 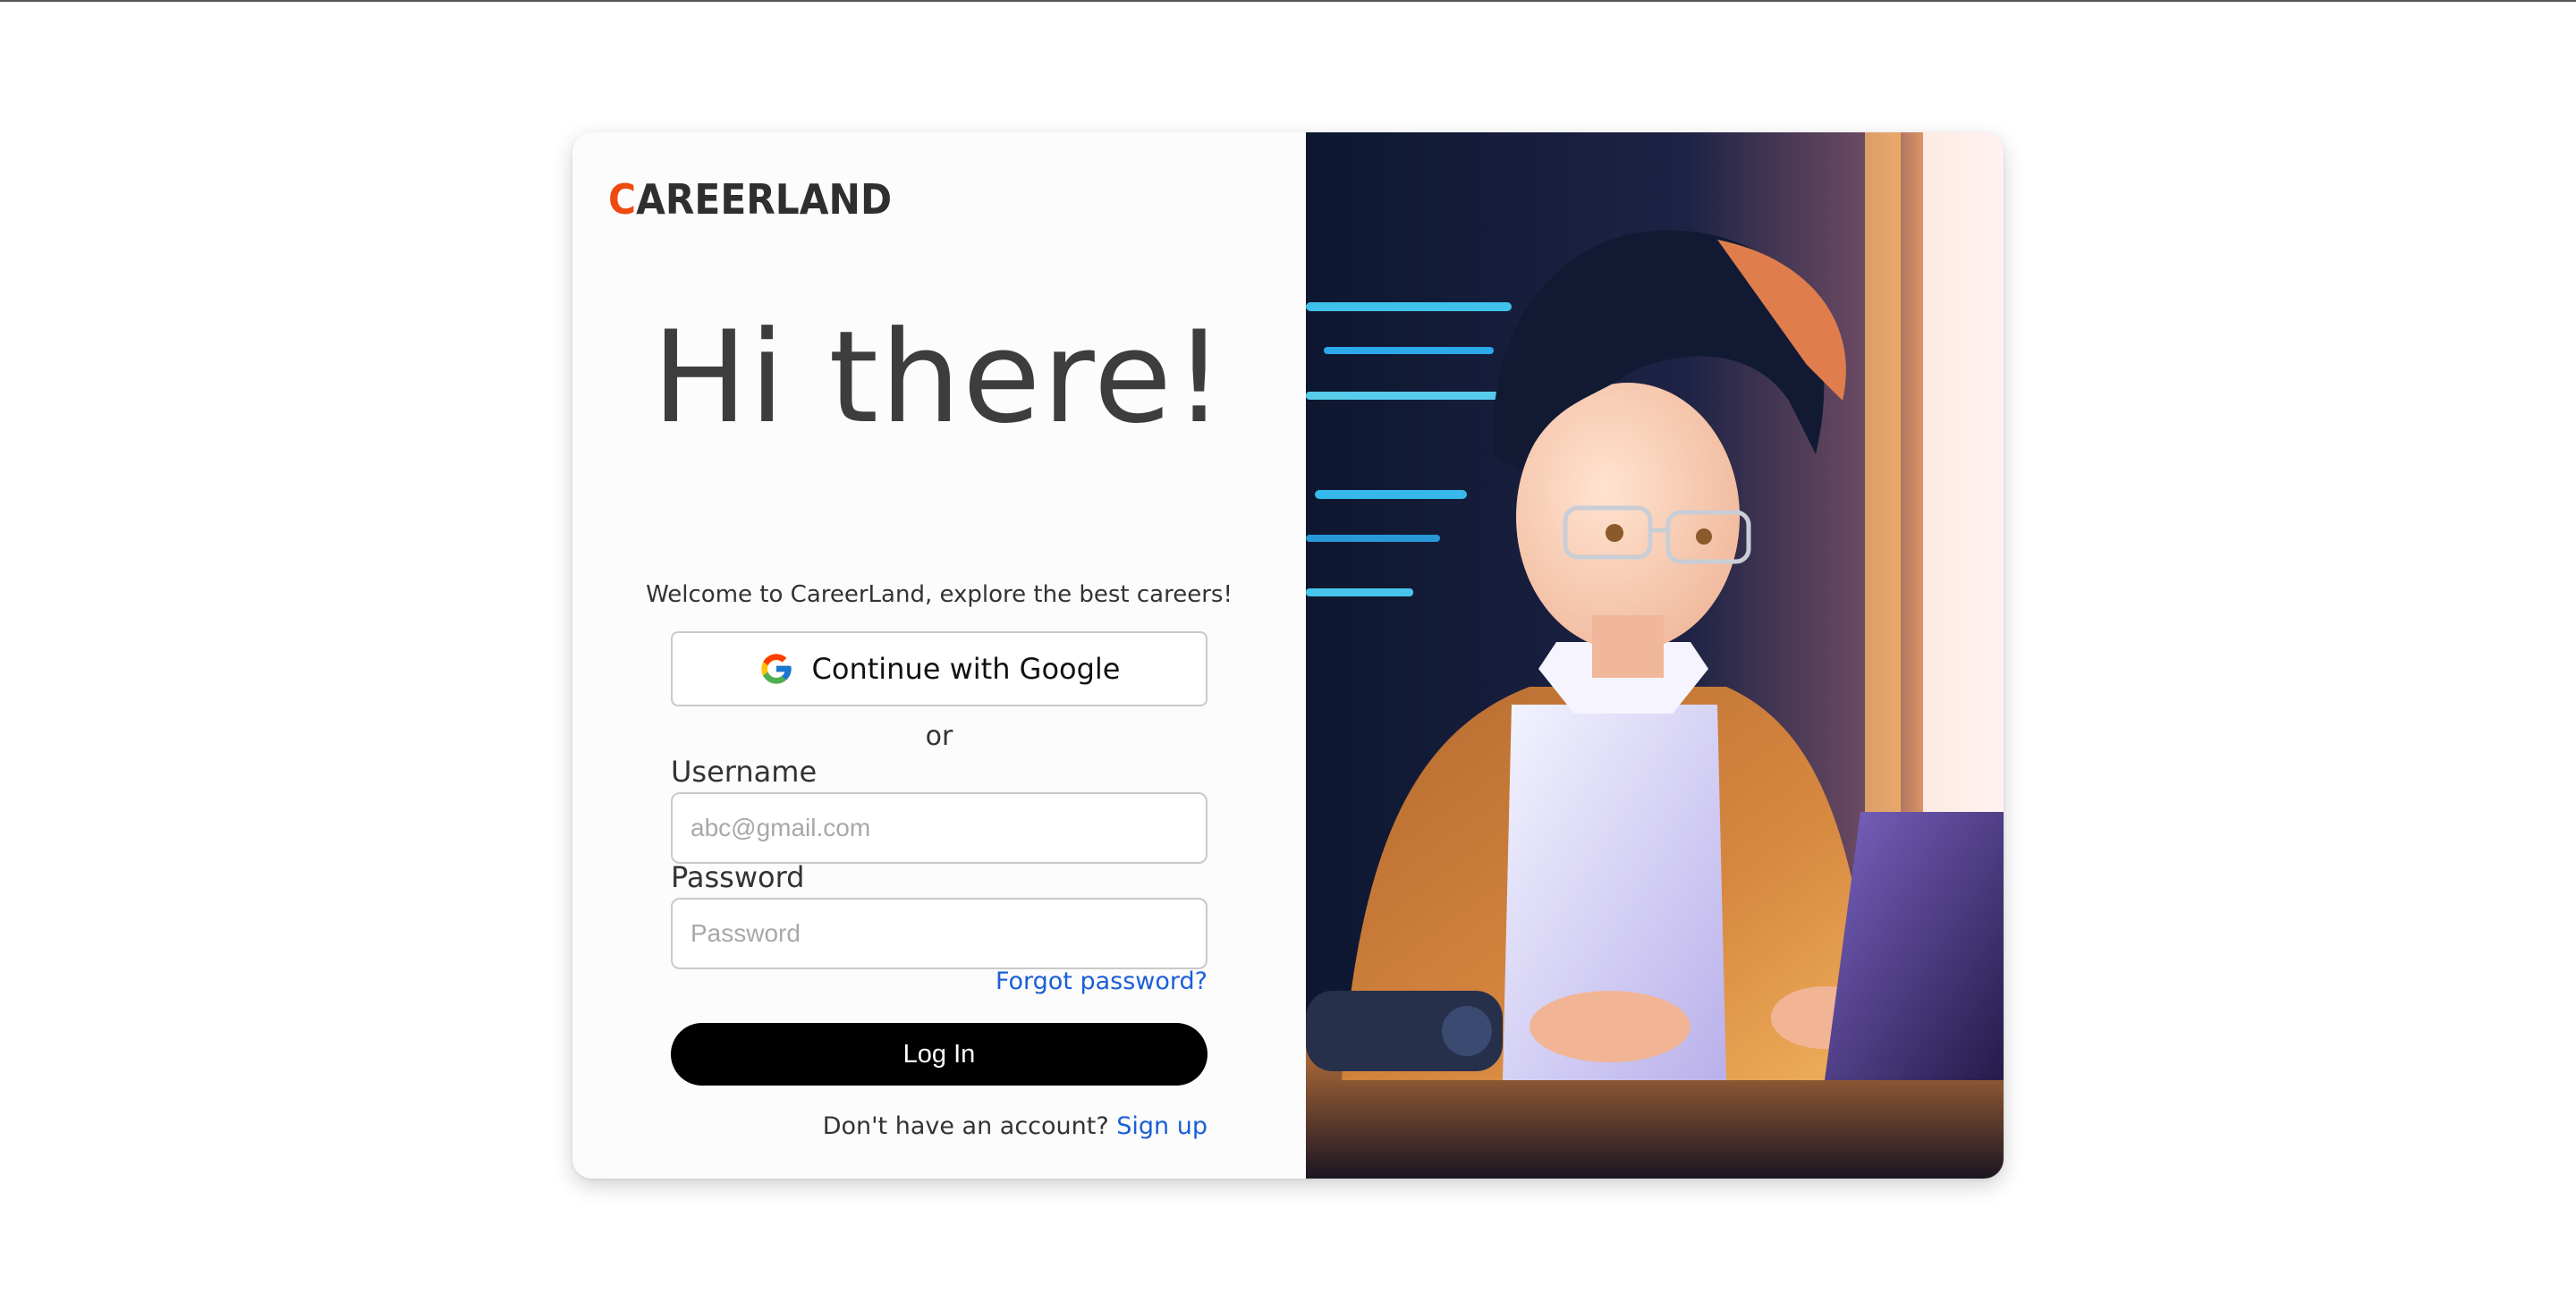 What do you see at coordinates (738, 877) in the screenshot?
I see `password-label: Password` at bounding box center [738, 877].